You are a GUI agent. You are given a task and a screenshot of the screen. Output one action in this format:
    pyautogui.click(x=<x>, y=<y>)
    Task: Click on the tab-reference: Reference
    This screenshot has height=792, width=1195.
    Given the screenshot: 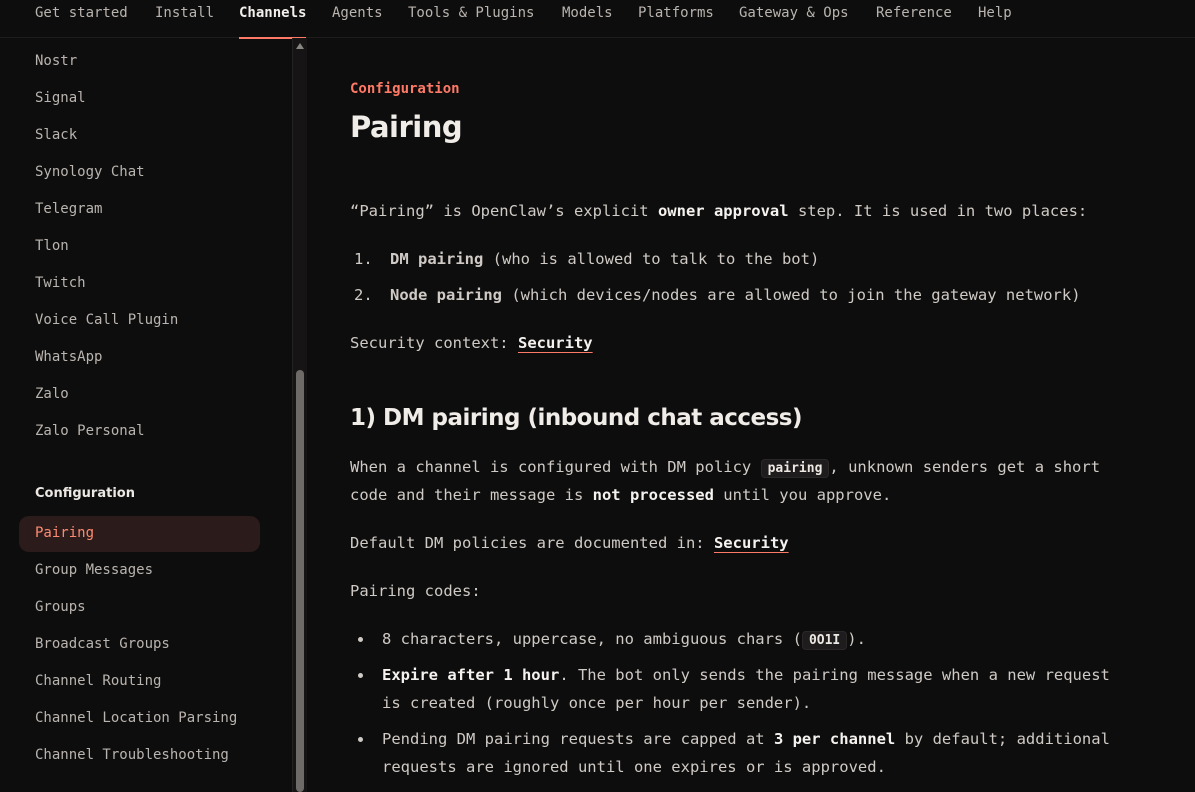 What is the action you would take?
    pyautogui.click(x=914, y=19)
    